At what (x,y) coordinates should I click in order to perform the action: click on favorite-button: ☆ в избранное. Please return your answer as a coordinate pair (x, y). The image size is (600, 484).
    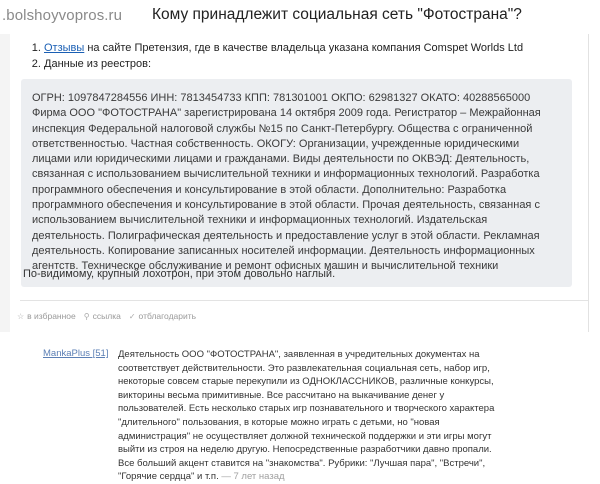
    Looking at the image, I should click on (46, 316).